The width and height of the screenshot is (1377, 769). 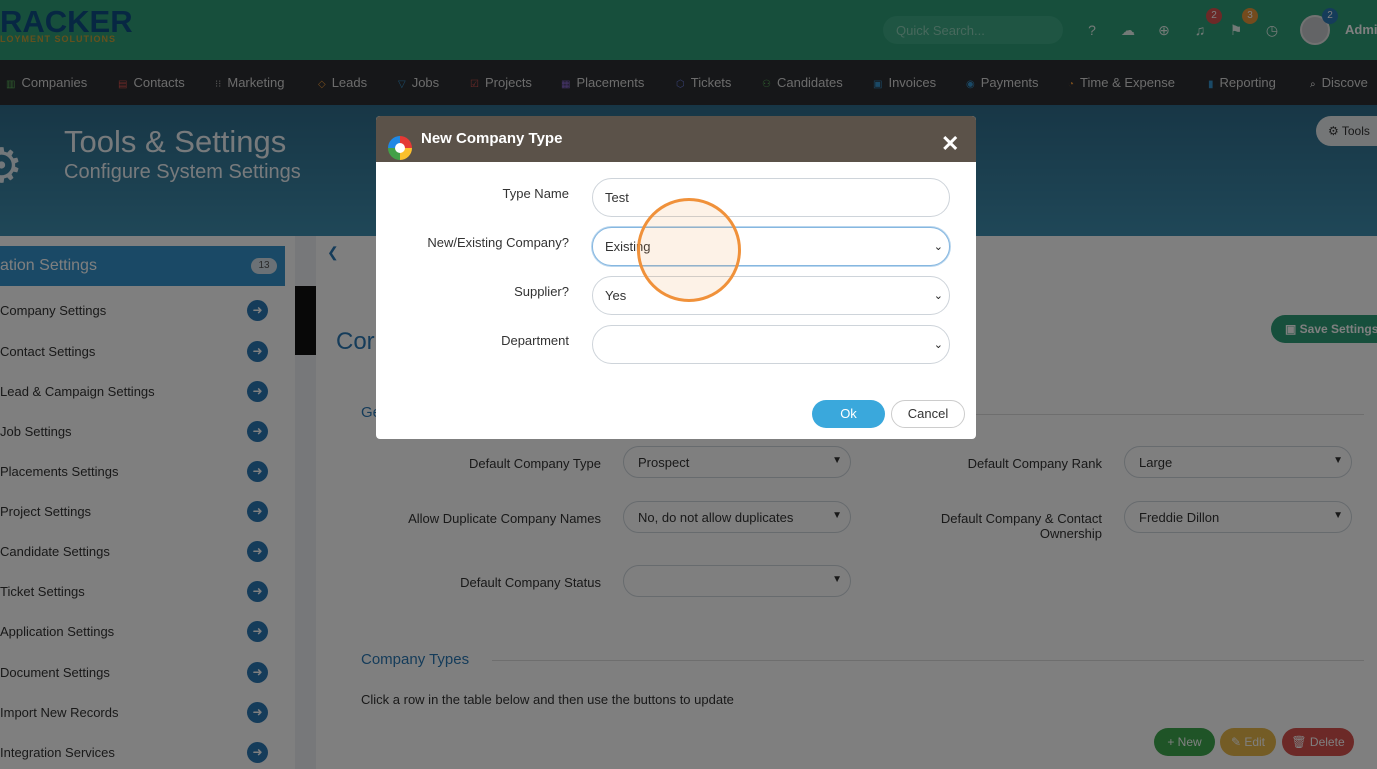 I want to click on department-select: ⌄, so click(x=771, y=344).